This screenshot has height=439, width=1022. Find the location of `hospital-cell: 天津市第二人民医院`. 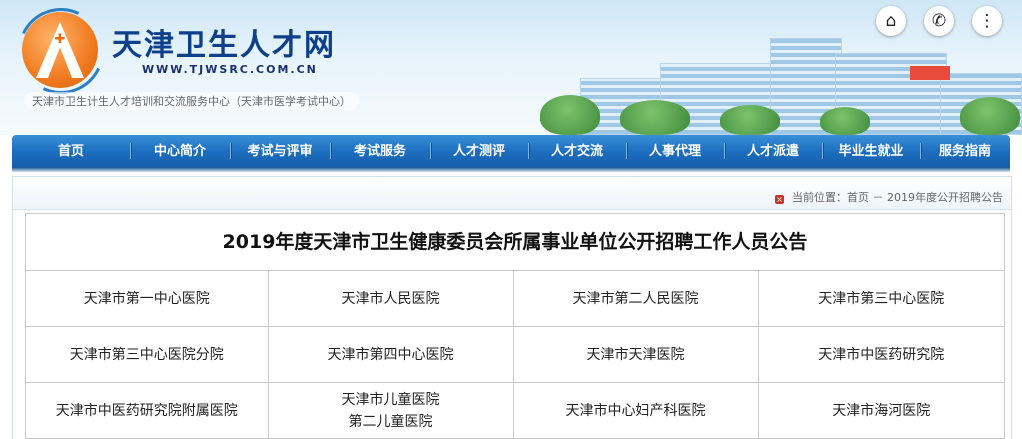

hospital-cell: 天津市第二人民医院 is located at coordinates (636, 299).